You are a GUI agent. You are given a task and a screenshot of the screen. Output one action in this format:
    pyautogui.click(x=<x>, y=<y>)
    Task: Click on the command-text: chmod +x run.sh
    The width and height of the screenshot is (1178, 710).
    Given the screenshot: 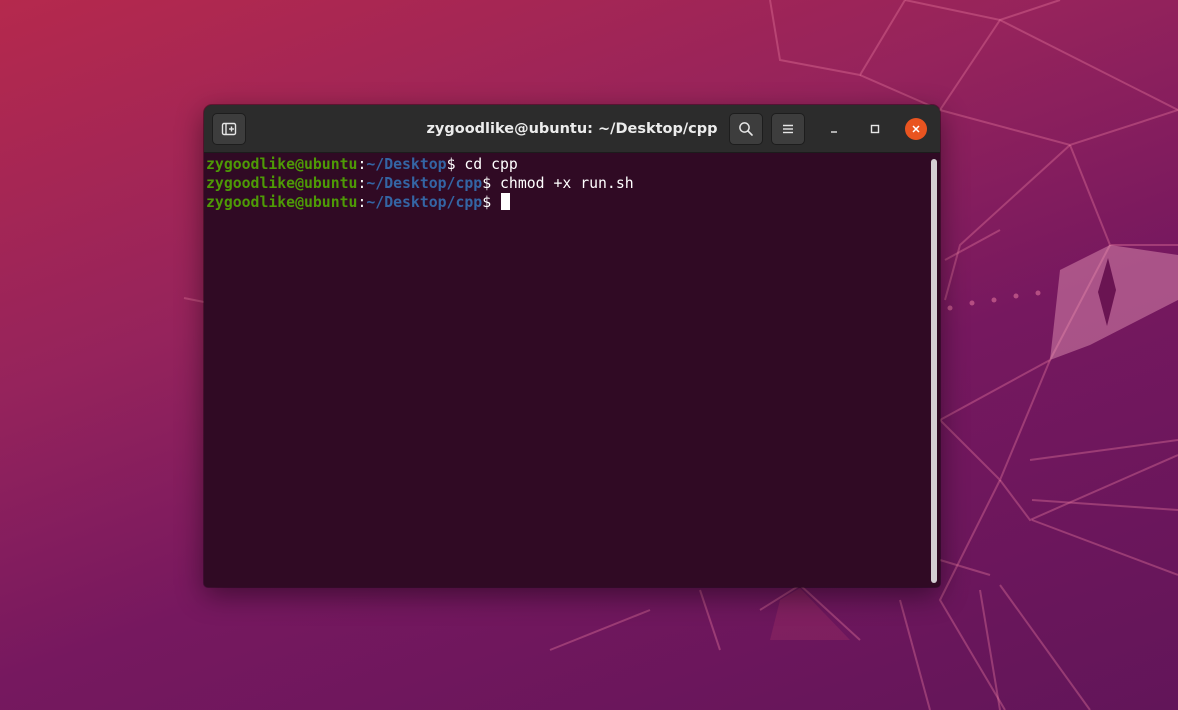 What is the action you would take?
    pyautogui.click(x=567, y=183)
    